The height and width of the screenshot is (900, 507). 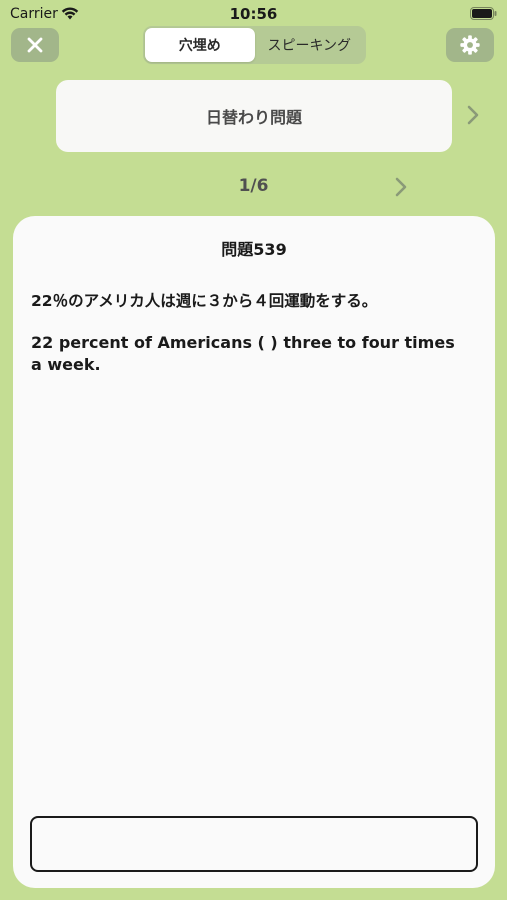 I want to click on settings-button, so click(x=470, y=45).